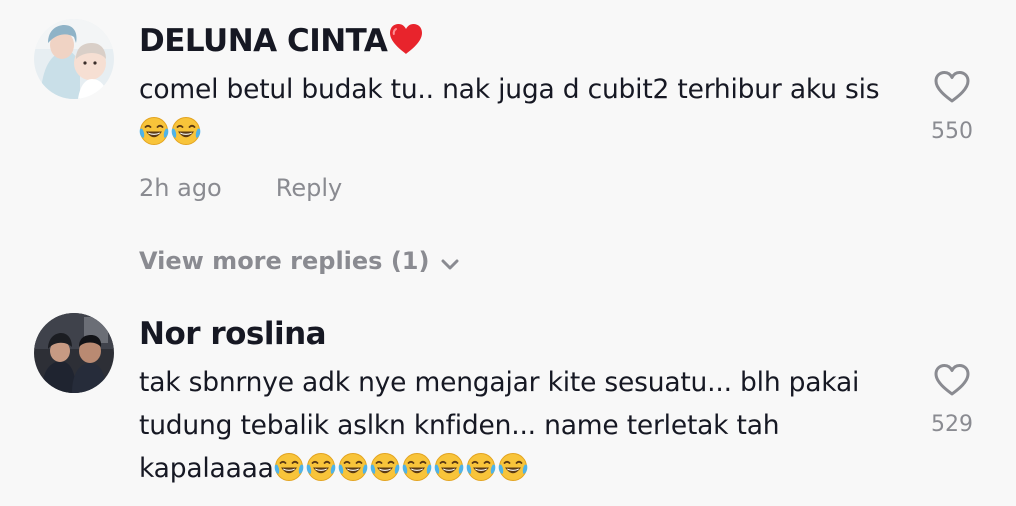  What do you see at coordinates (952, 424) in the screenshot?
I see `like-count: 529` at bounding box center [952, 424].